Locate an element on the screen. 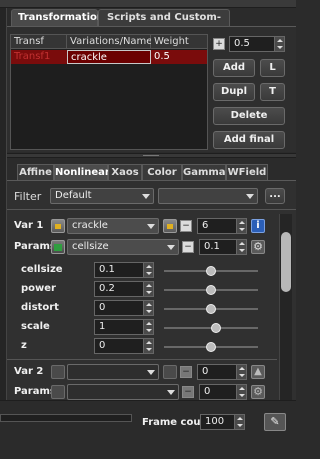 This screenshot has height=459, width=320. tab-scripts-custom-buttons: Scripts and Custom-Buttons is located at coordinates (164, 24).